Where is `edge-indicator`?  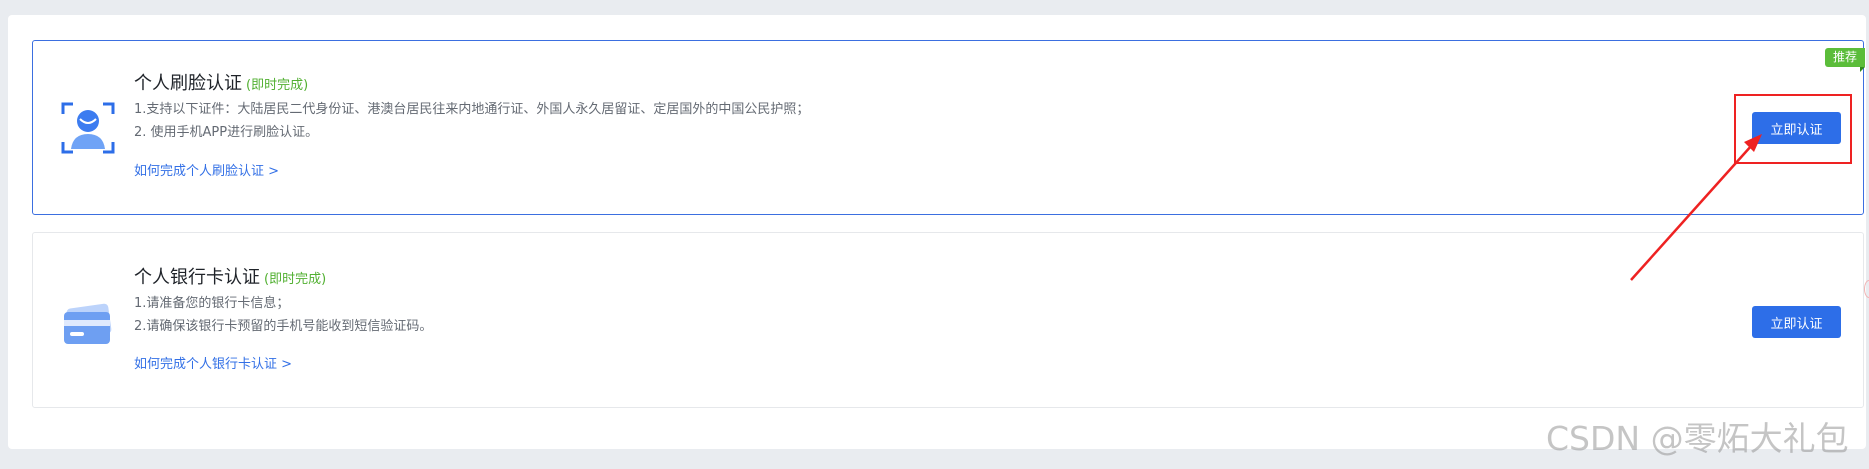
edge-indicator is located at coordinates (1866, 289).